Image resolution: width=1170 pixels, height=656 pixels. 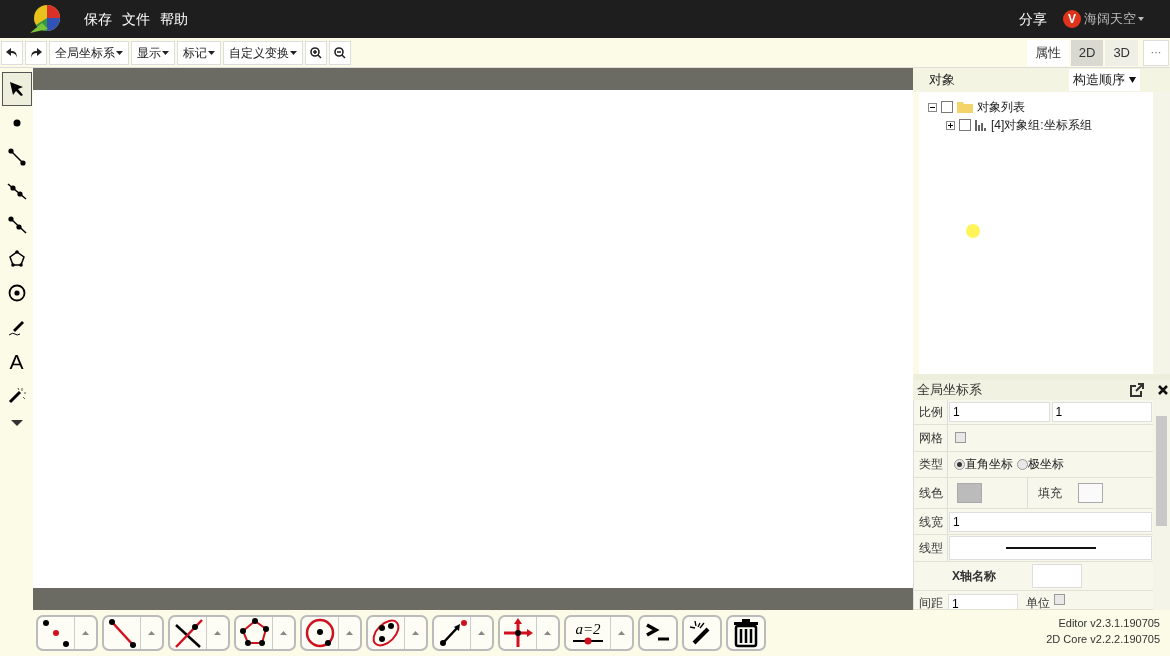 I want to click on tool-group: a=2, so click(x=599, y=633).